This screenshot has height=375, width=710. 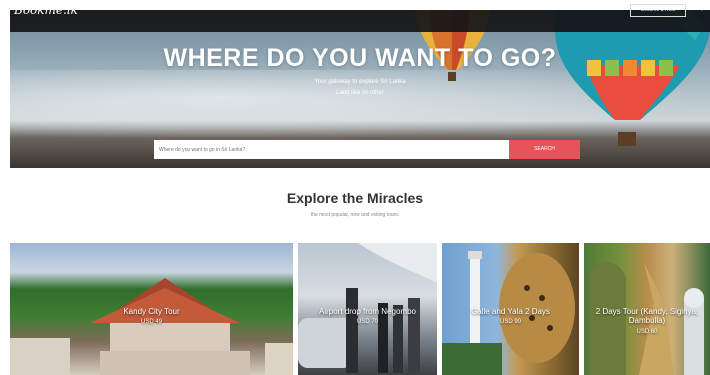 I want to click on top-nav-bar, so click(x=360, y=21).